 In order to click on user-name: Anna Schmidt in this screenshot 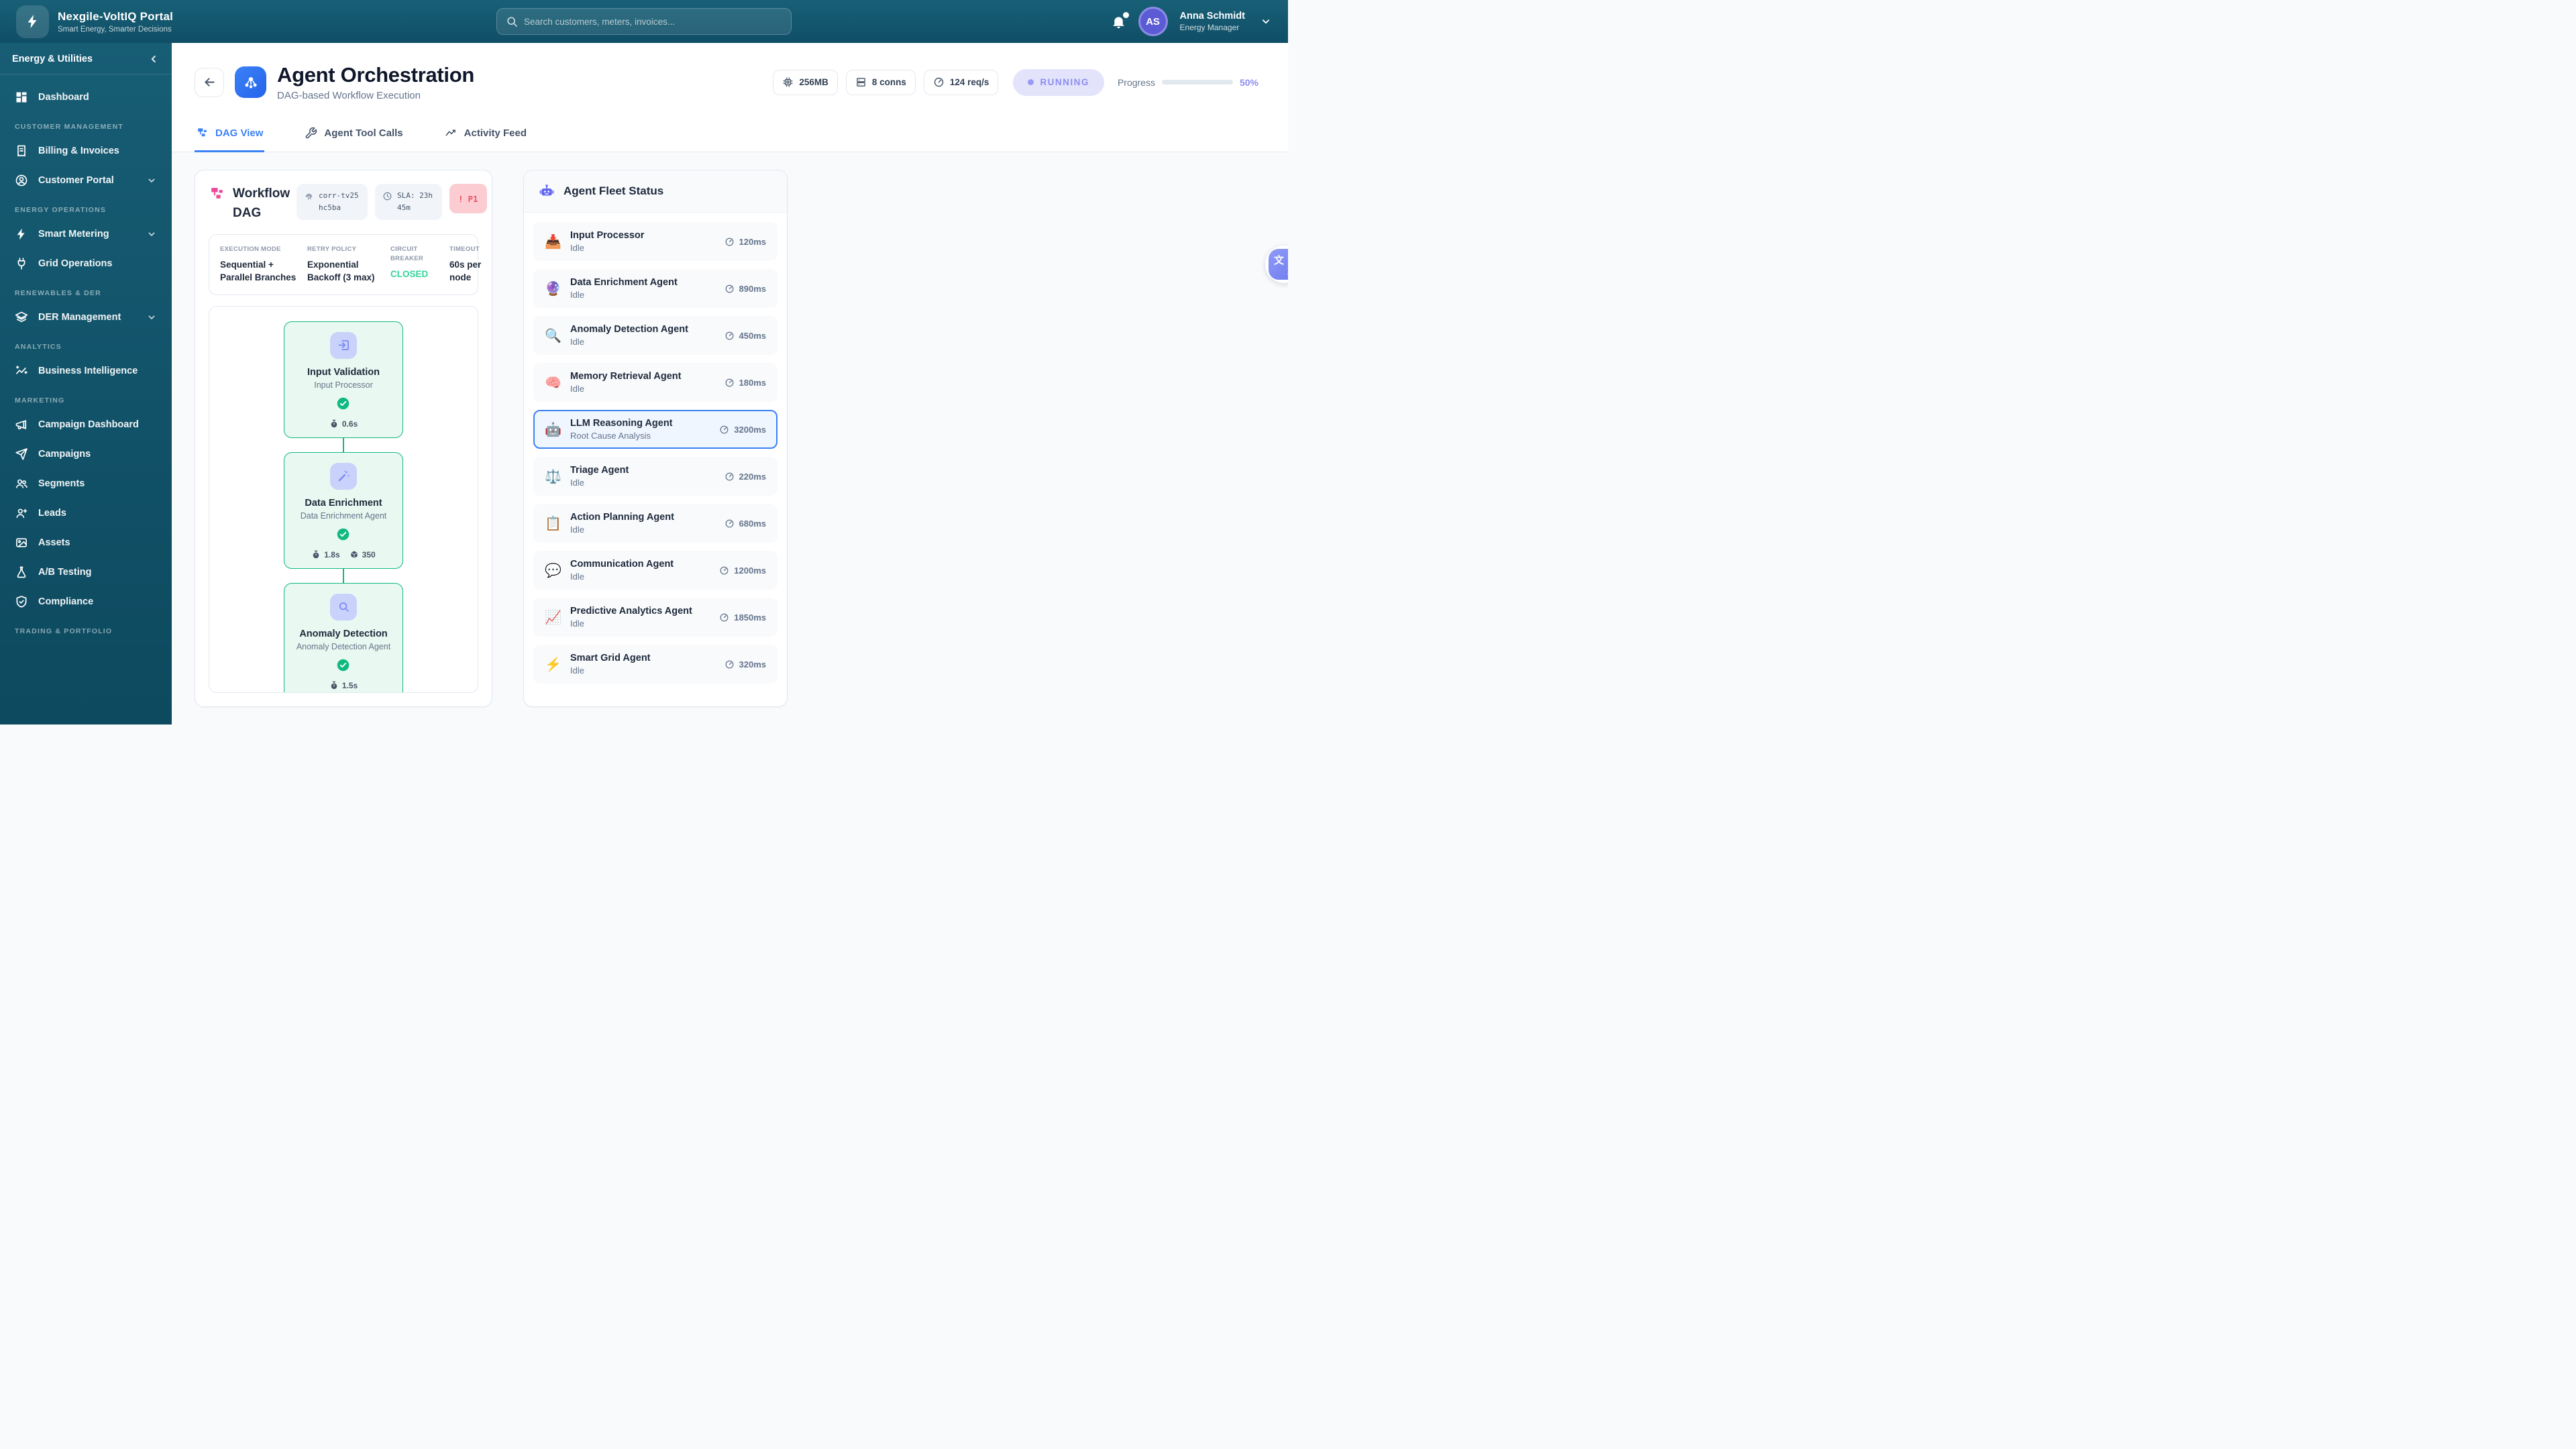, I will do `click(1212, 16)`.